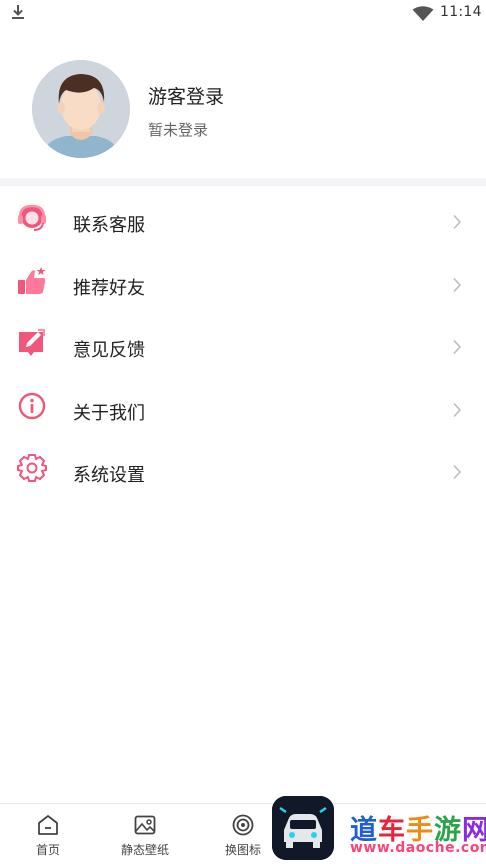 This screenshot has height=864, width=486. I want to click on status-time: 11:14, so click(461, 12).